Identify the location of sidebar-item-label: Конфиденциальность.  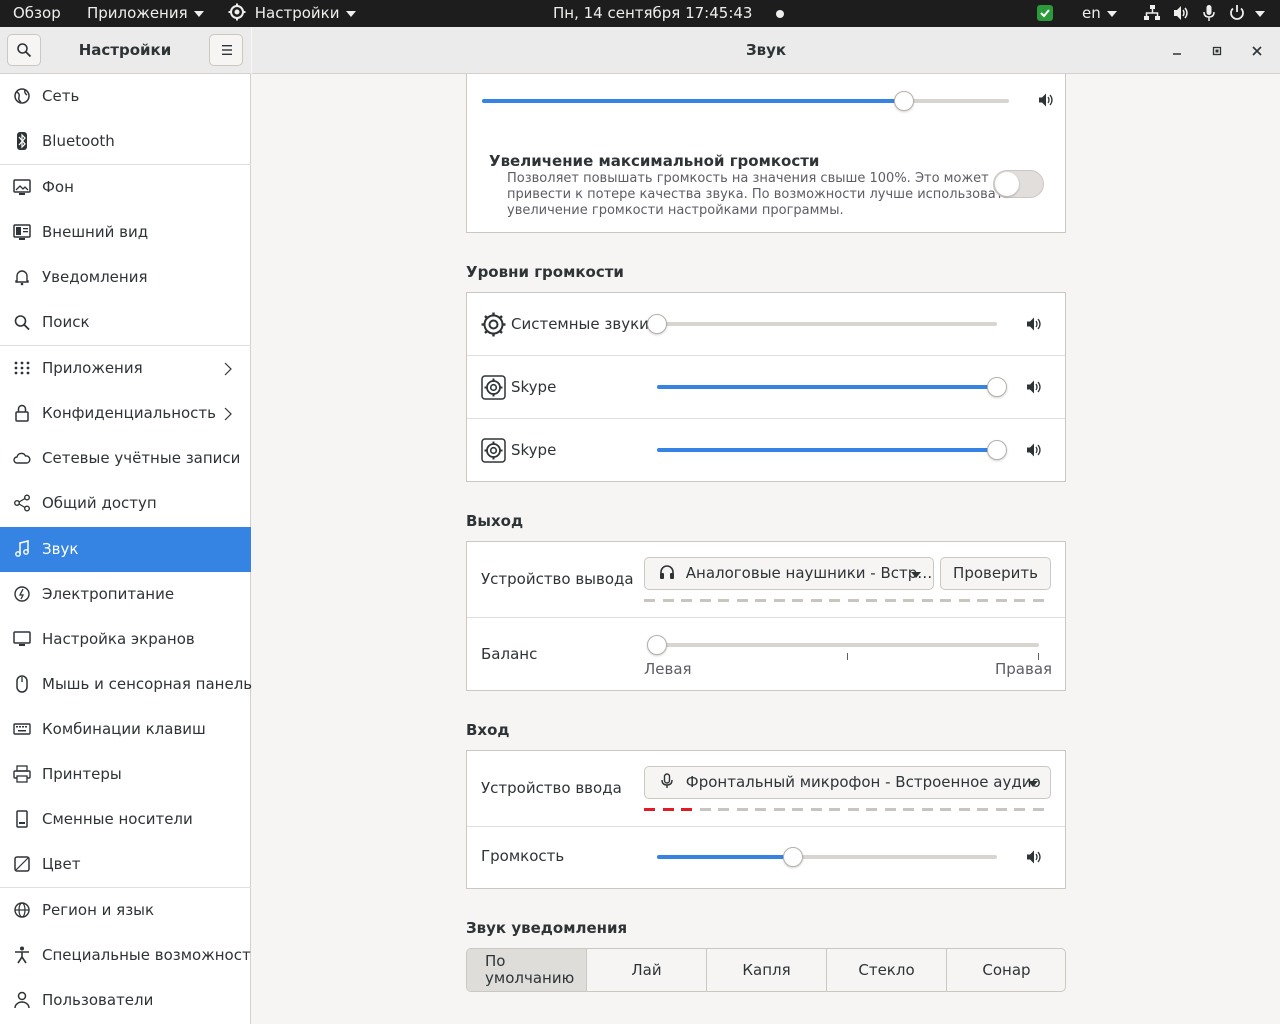
(129, 413).